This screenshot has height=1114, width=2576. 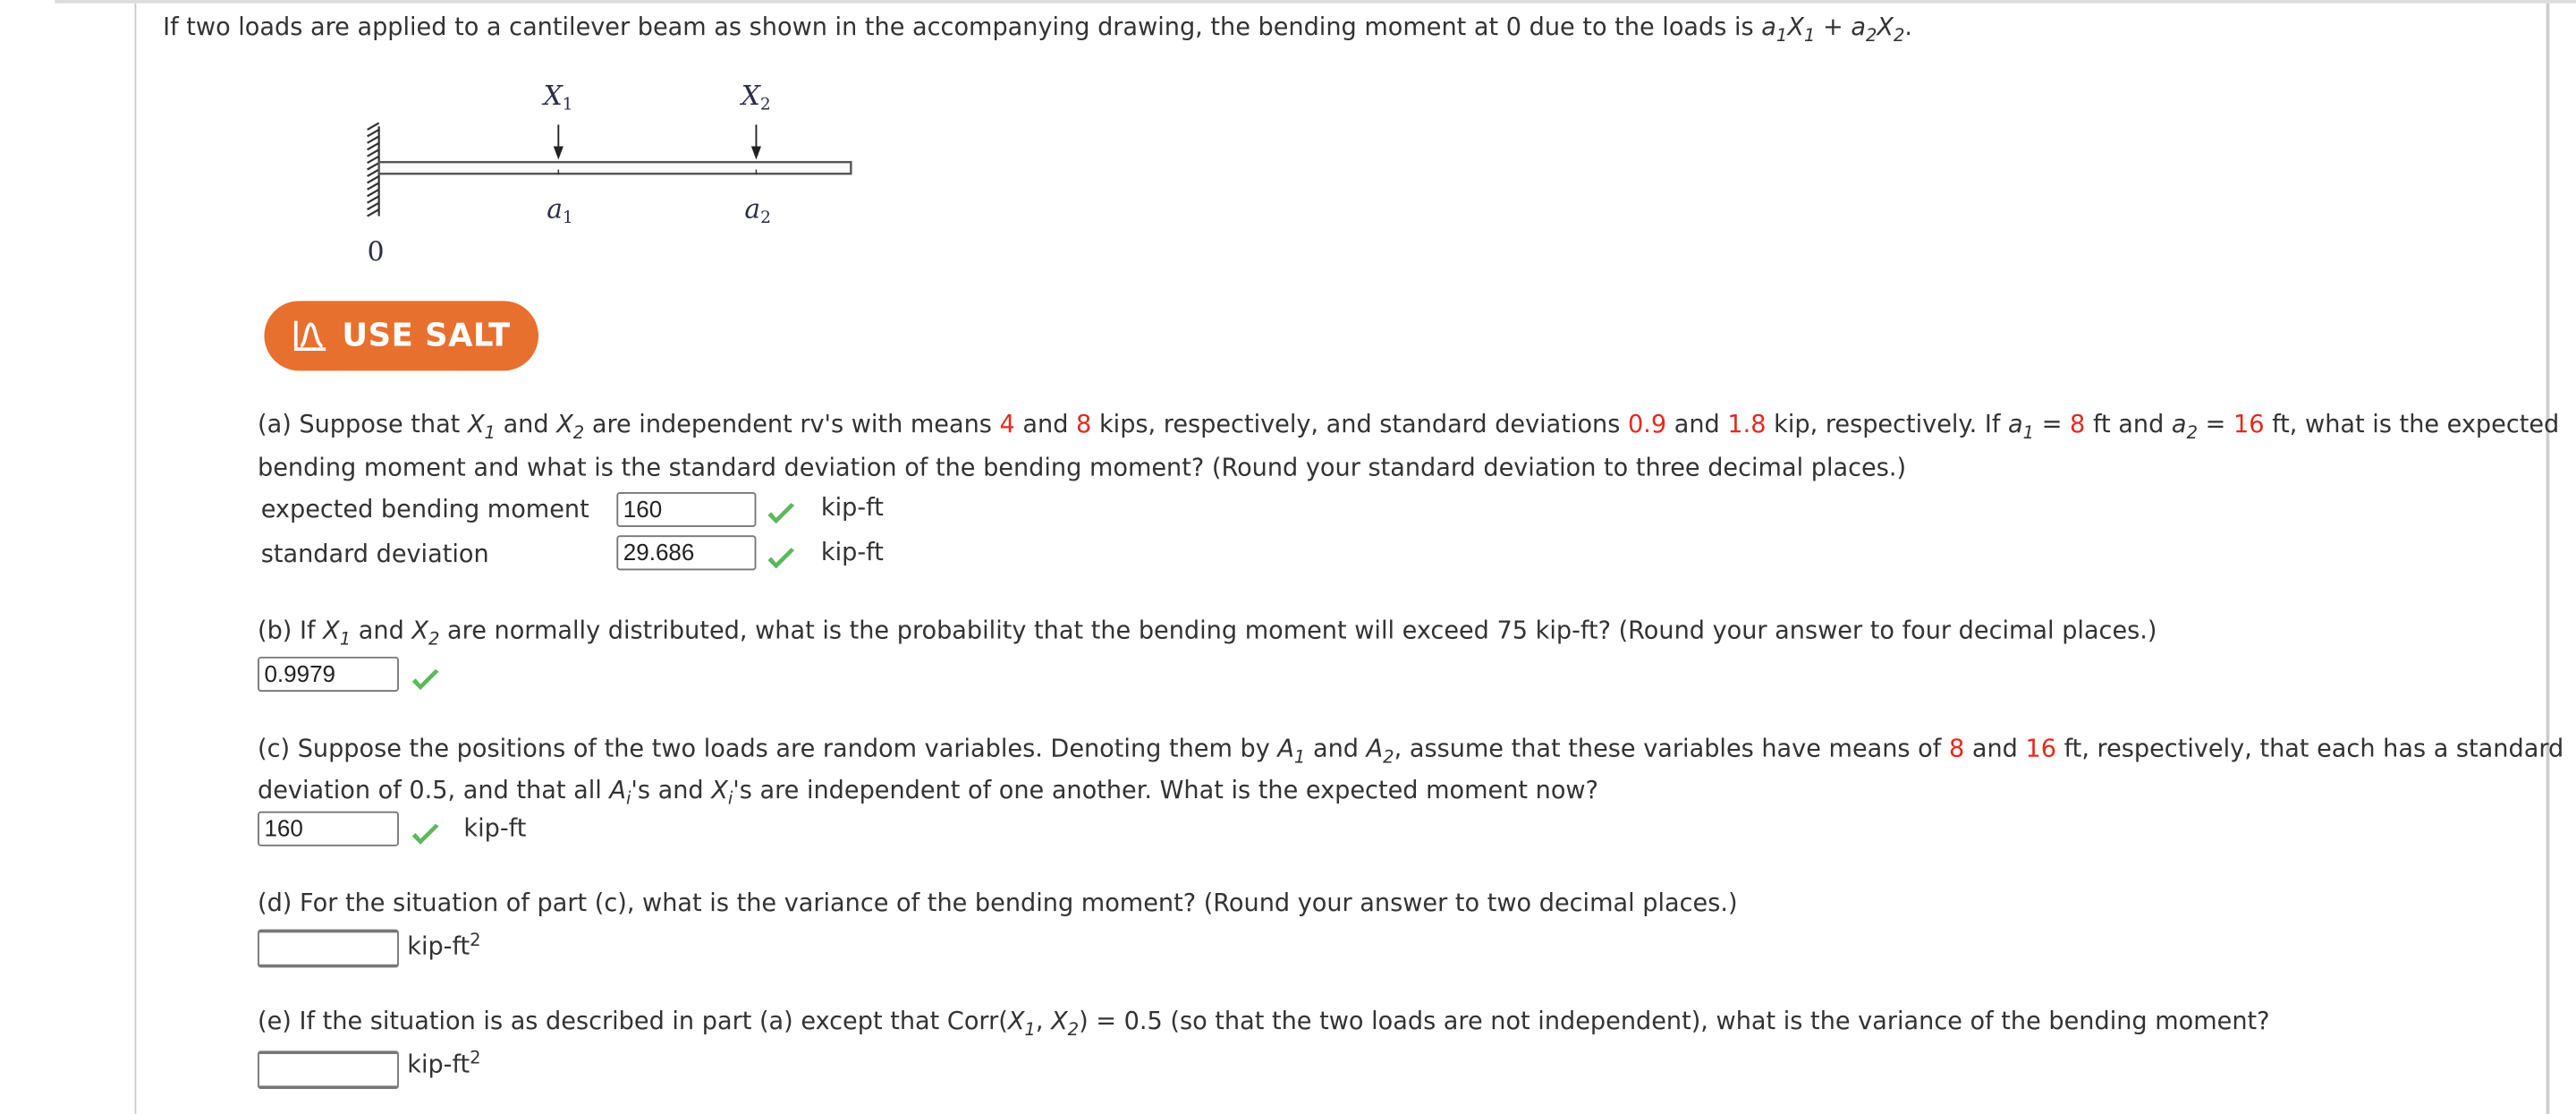 I want to click on load1-label: X1, so click(x=557, y=98).